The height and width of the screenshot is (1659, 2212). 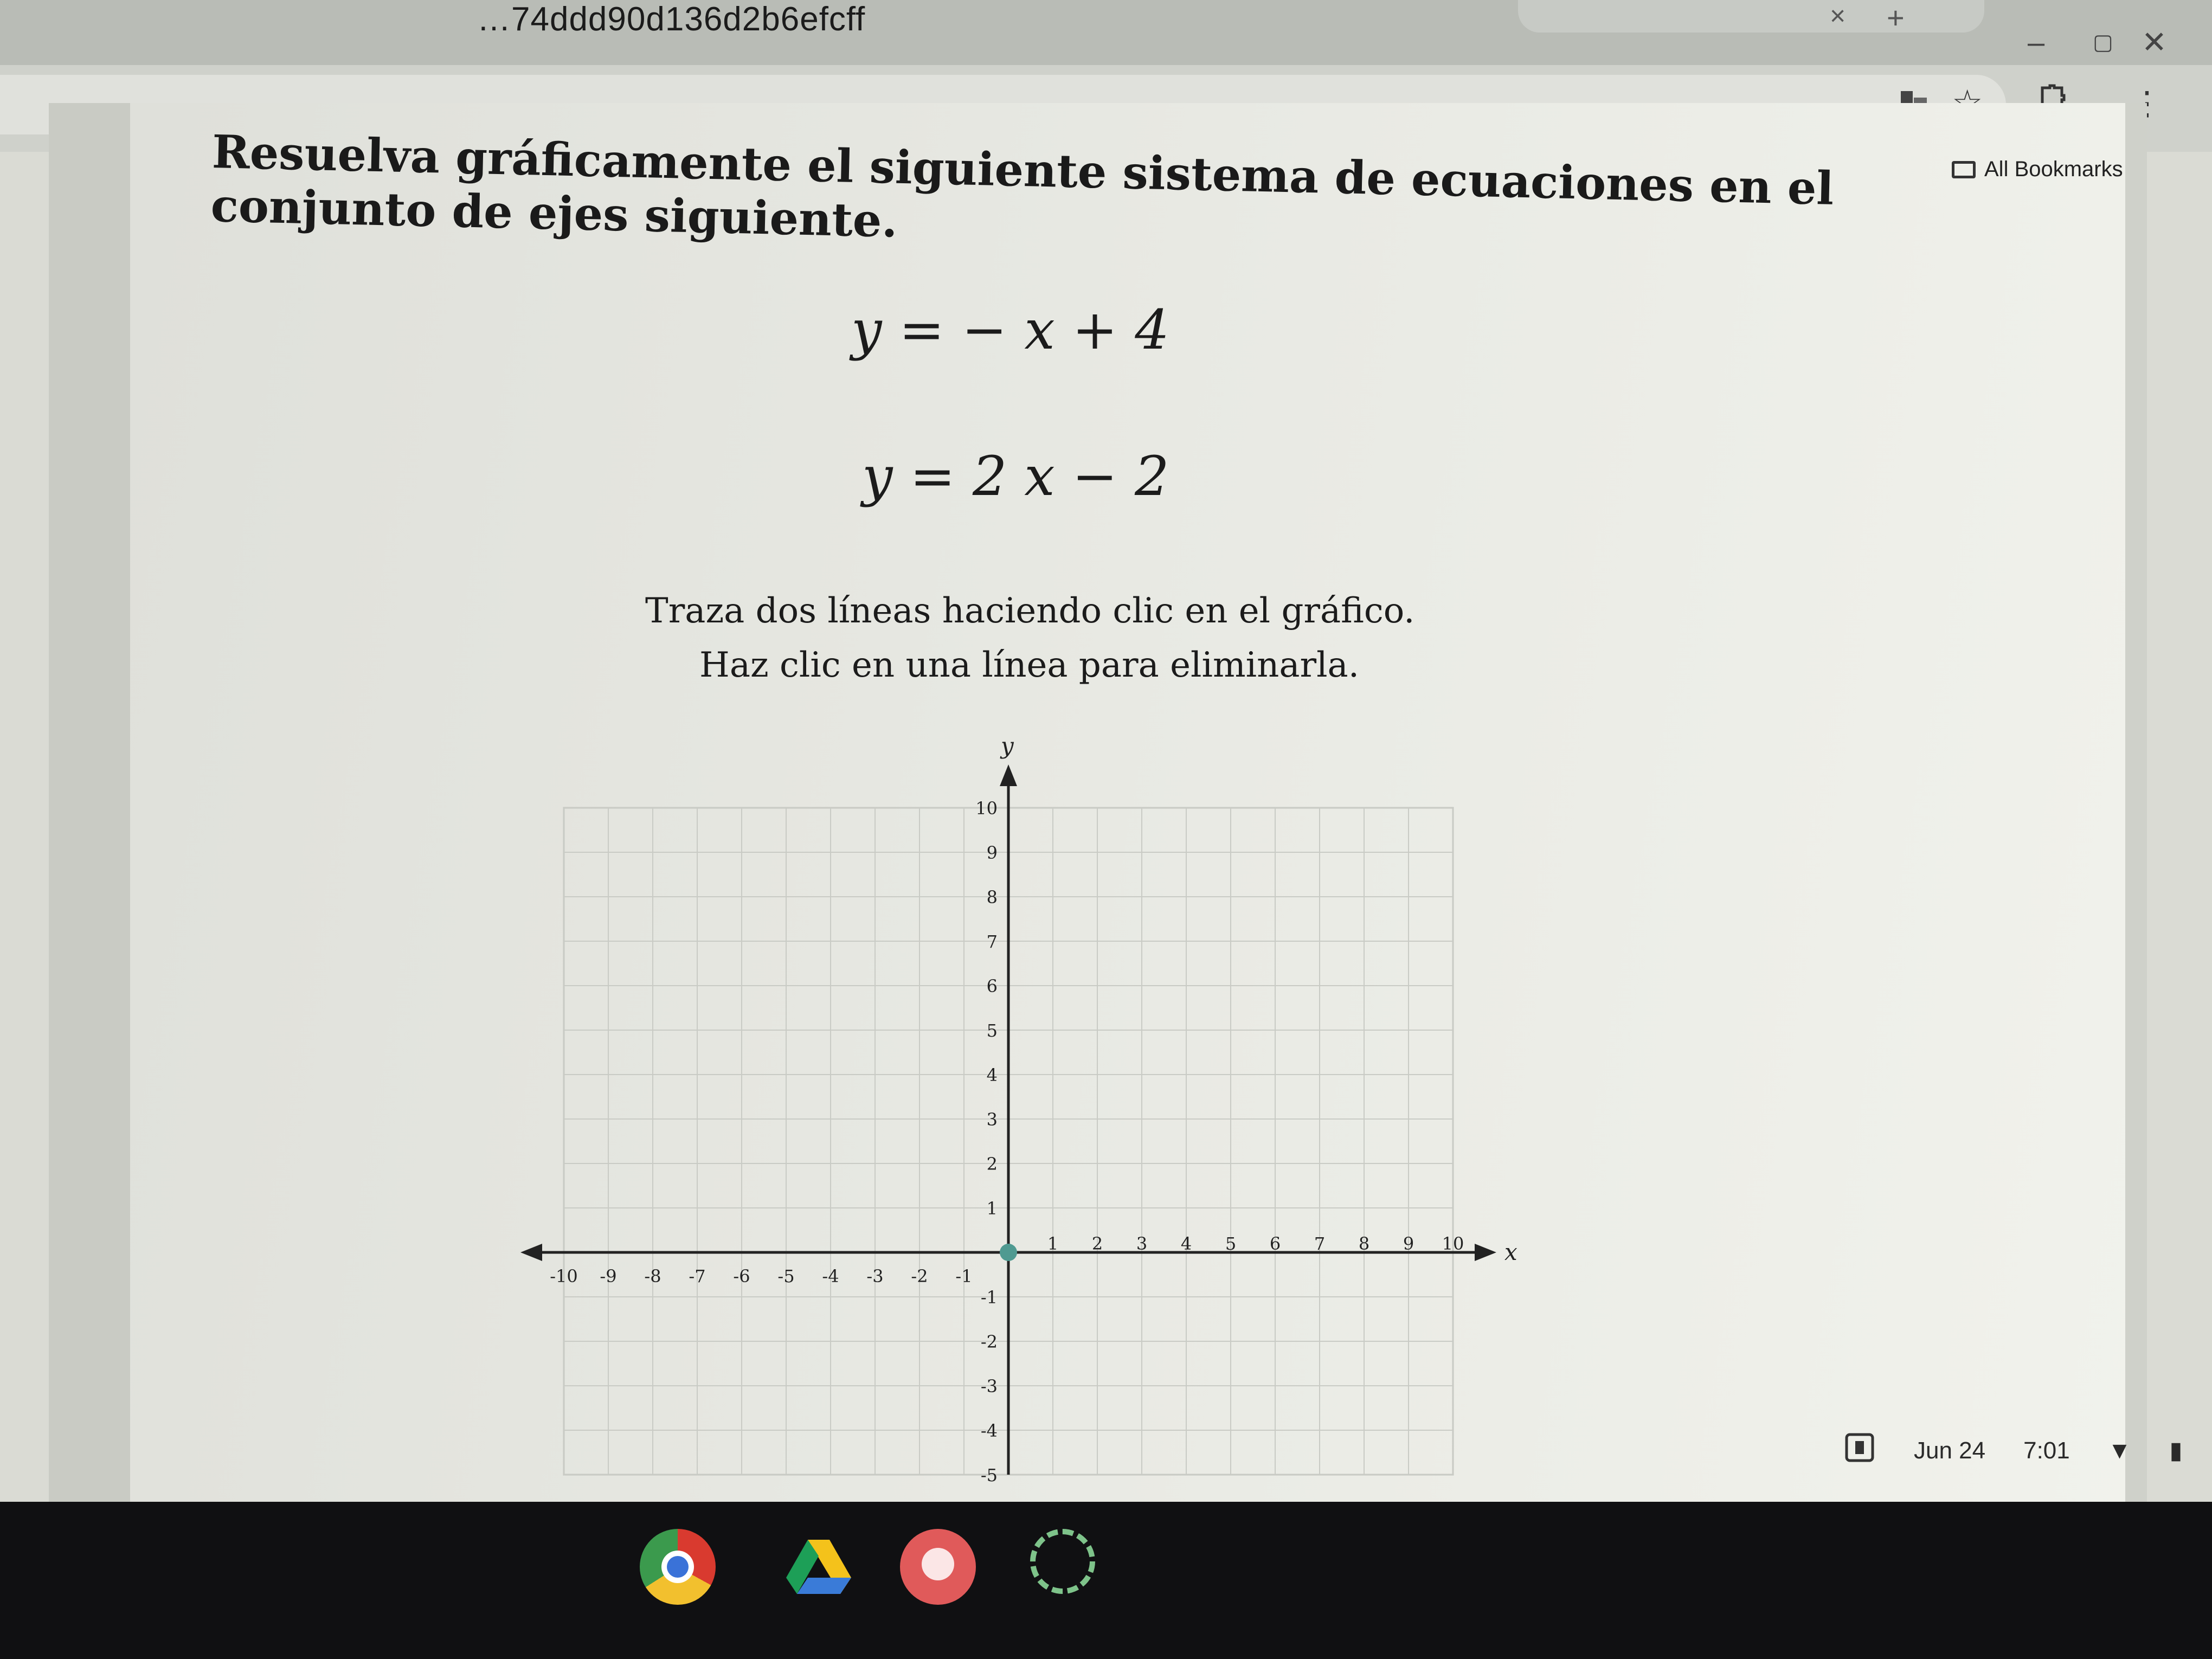 What do you see at coordinates (1230, 1243) in the screenshot?
I see `x-tick-label: 5` at bounding box center [1230, 1243].